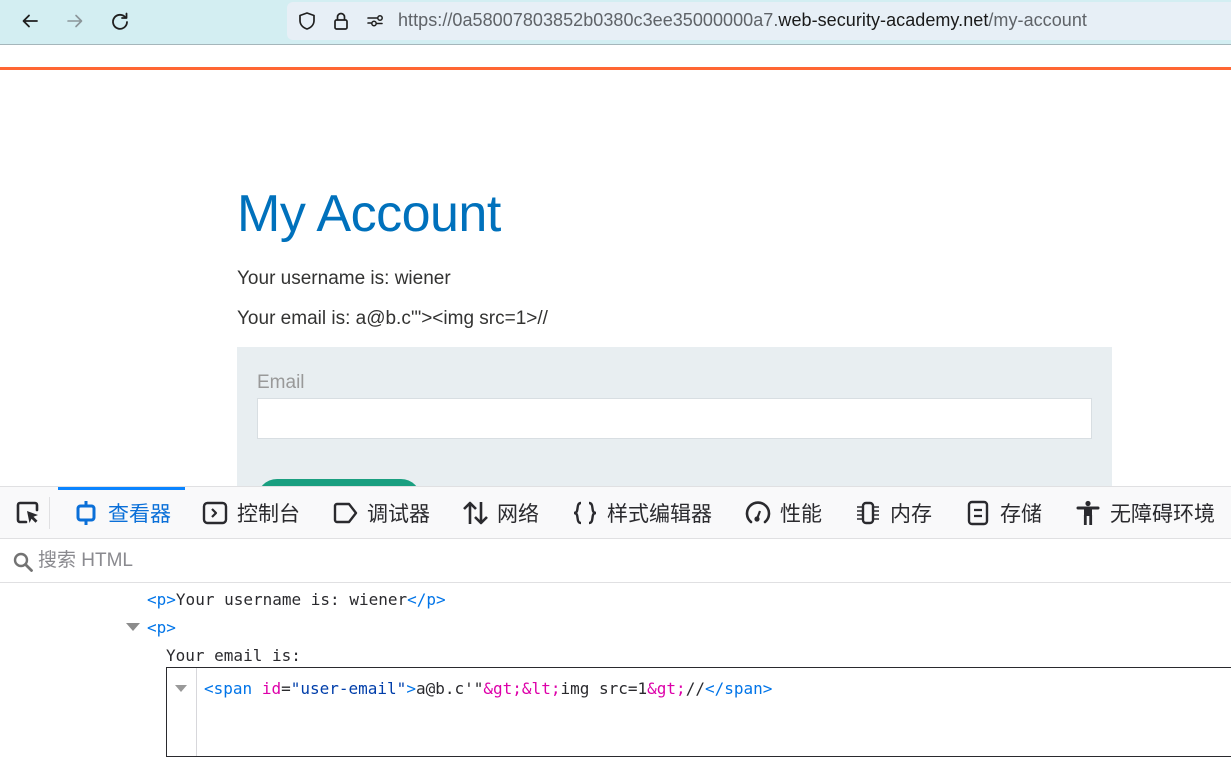 Image resolution: width=1231 pixels, height=757 pixels. Describe the element at coordinates (181, 688) in the screenshot. I see `fold-toggle` at that location.